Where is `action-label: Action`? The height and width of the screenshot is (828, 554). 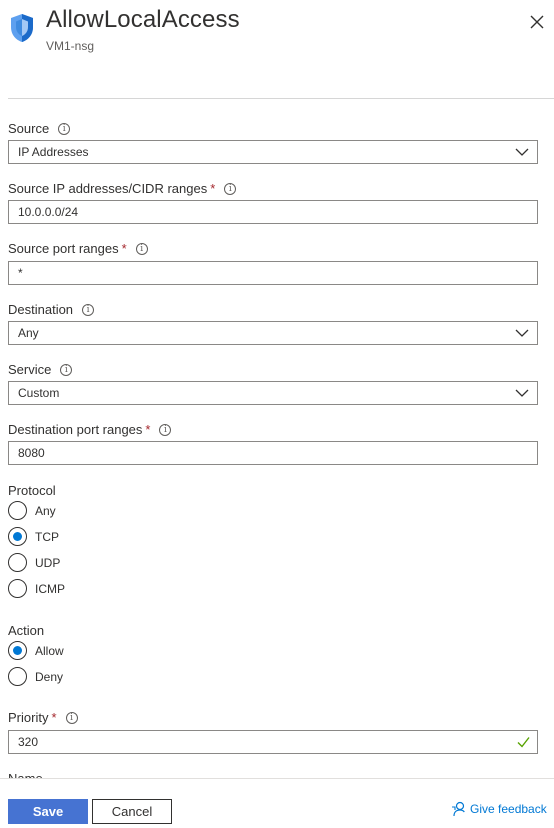 action-label: Action is located at coordinates (26, 630).